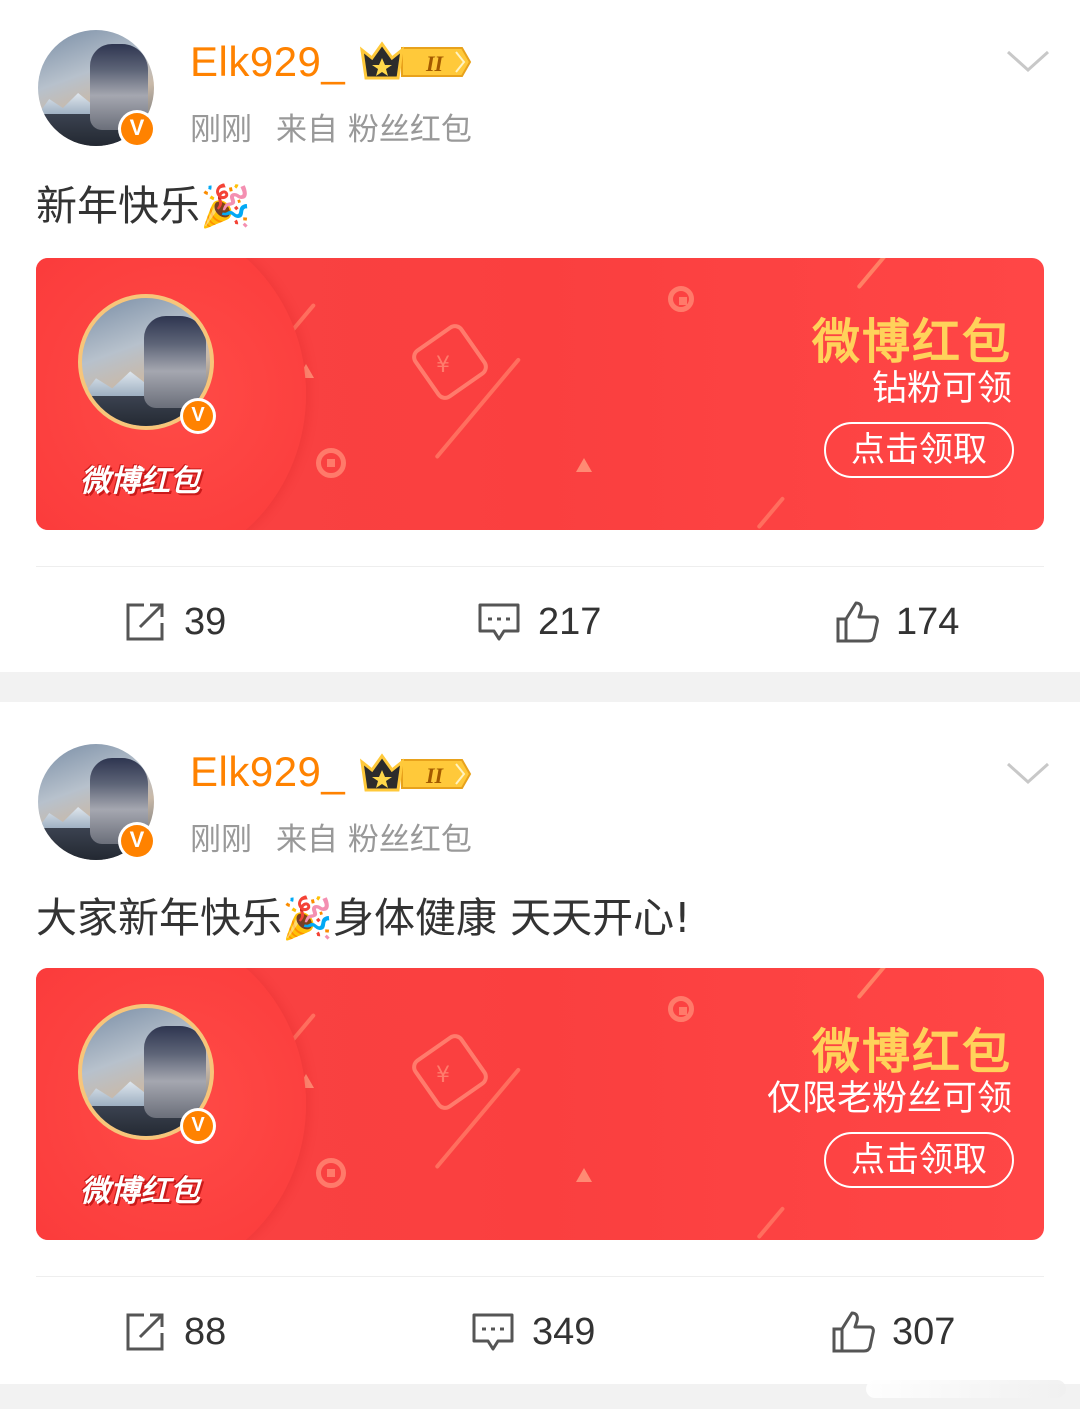 The height and width of the screenshot is (1409, 1080). I want to click on comment-button: 217, so click(538, 622).